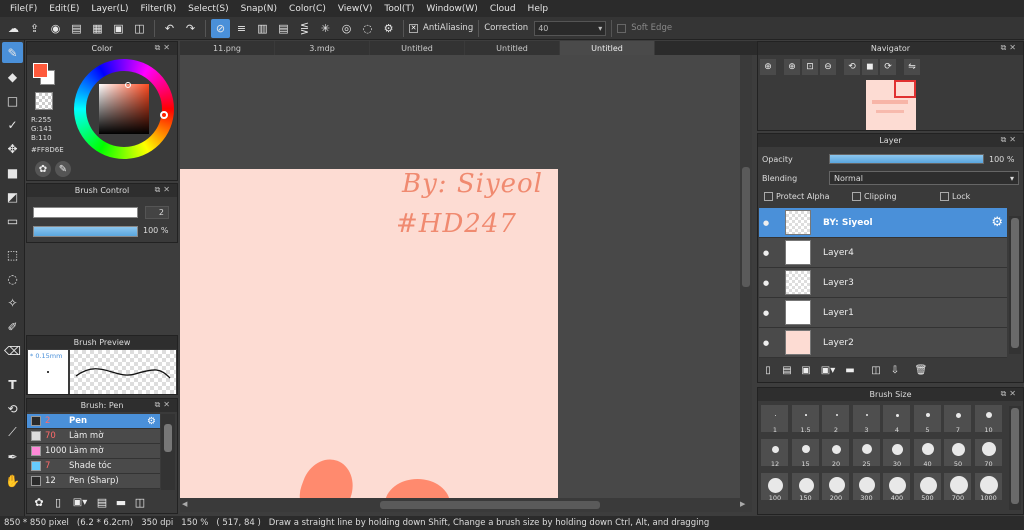  Describe the element at coordinates (13, 28) in the screenshot. I see `cloud-icon: ☁` at that location.